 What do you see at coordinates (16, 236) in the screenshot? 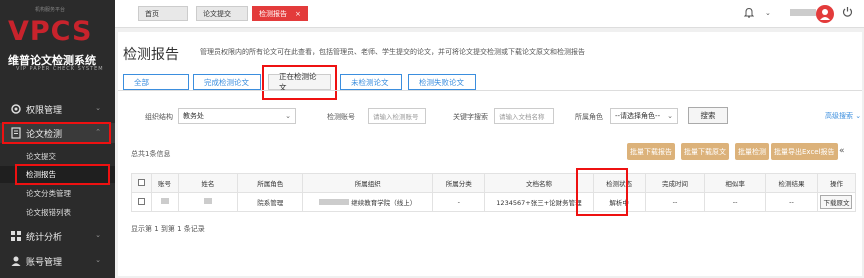
I see `grid-icon` at bounding box center [16, 236].